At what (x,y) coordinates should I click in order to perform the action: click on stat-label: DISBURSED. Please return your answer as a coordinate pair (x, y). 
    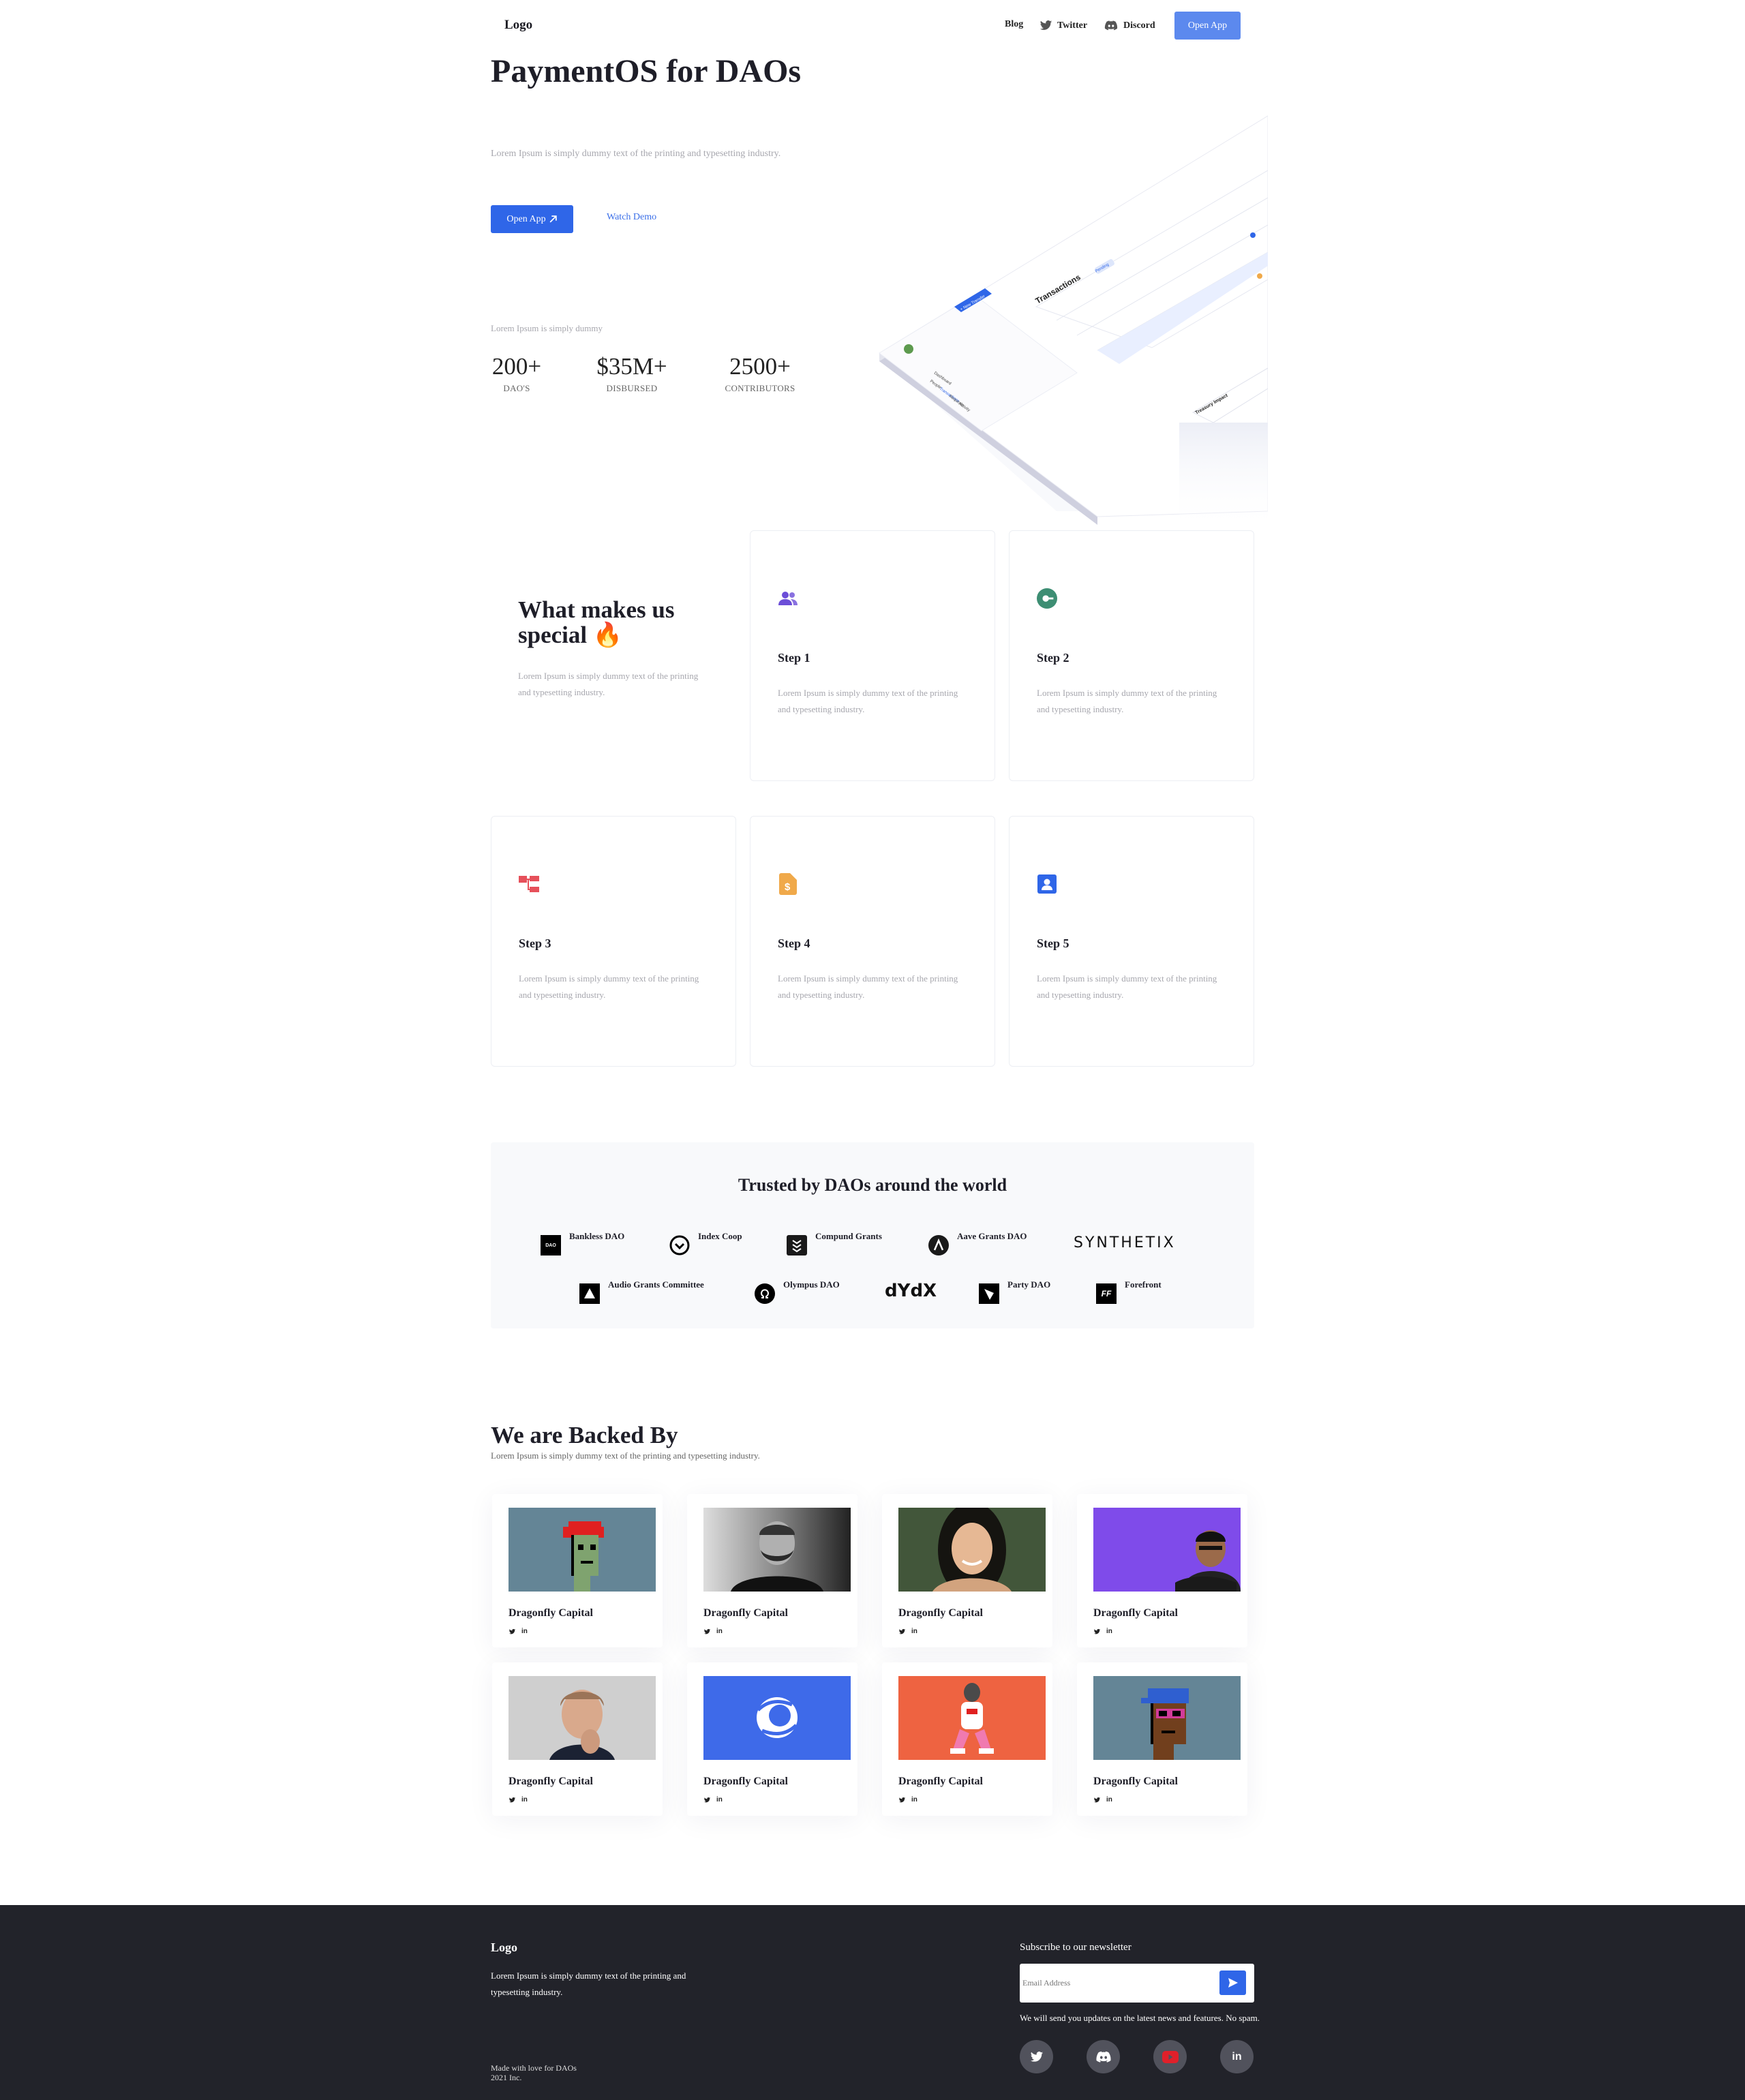
    Looking at the image, I should click on (632, 388).